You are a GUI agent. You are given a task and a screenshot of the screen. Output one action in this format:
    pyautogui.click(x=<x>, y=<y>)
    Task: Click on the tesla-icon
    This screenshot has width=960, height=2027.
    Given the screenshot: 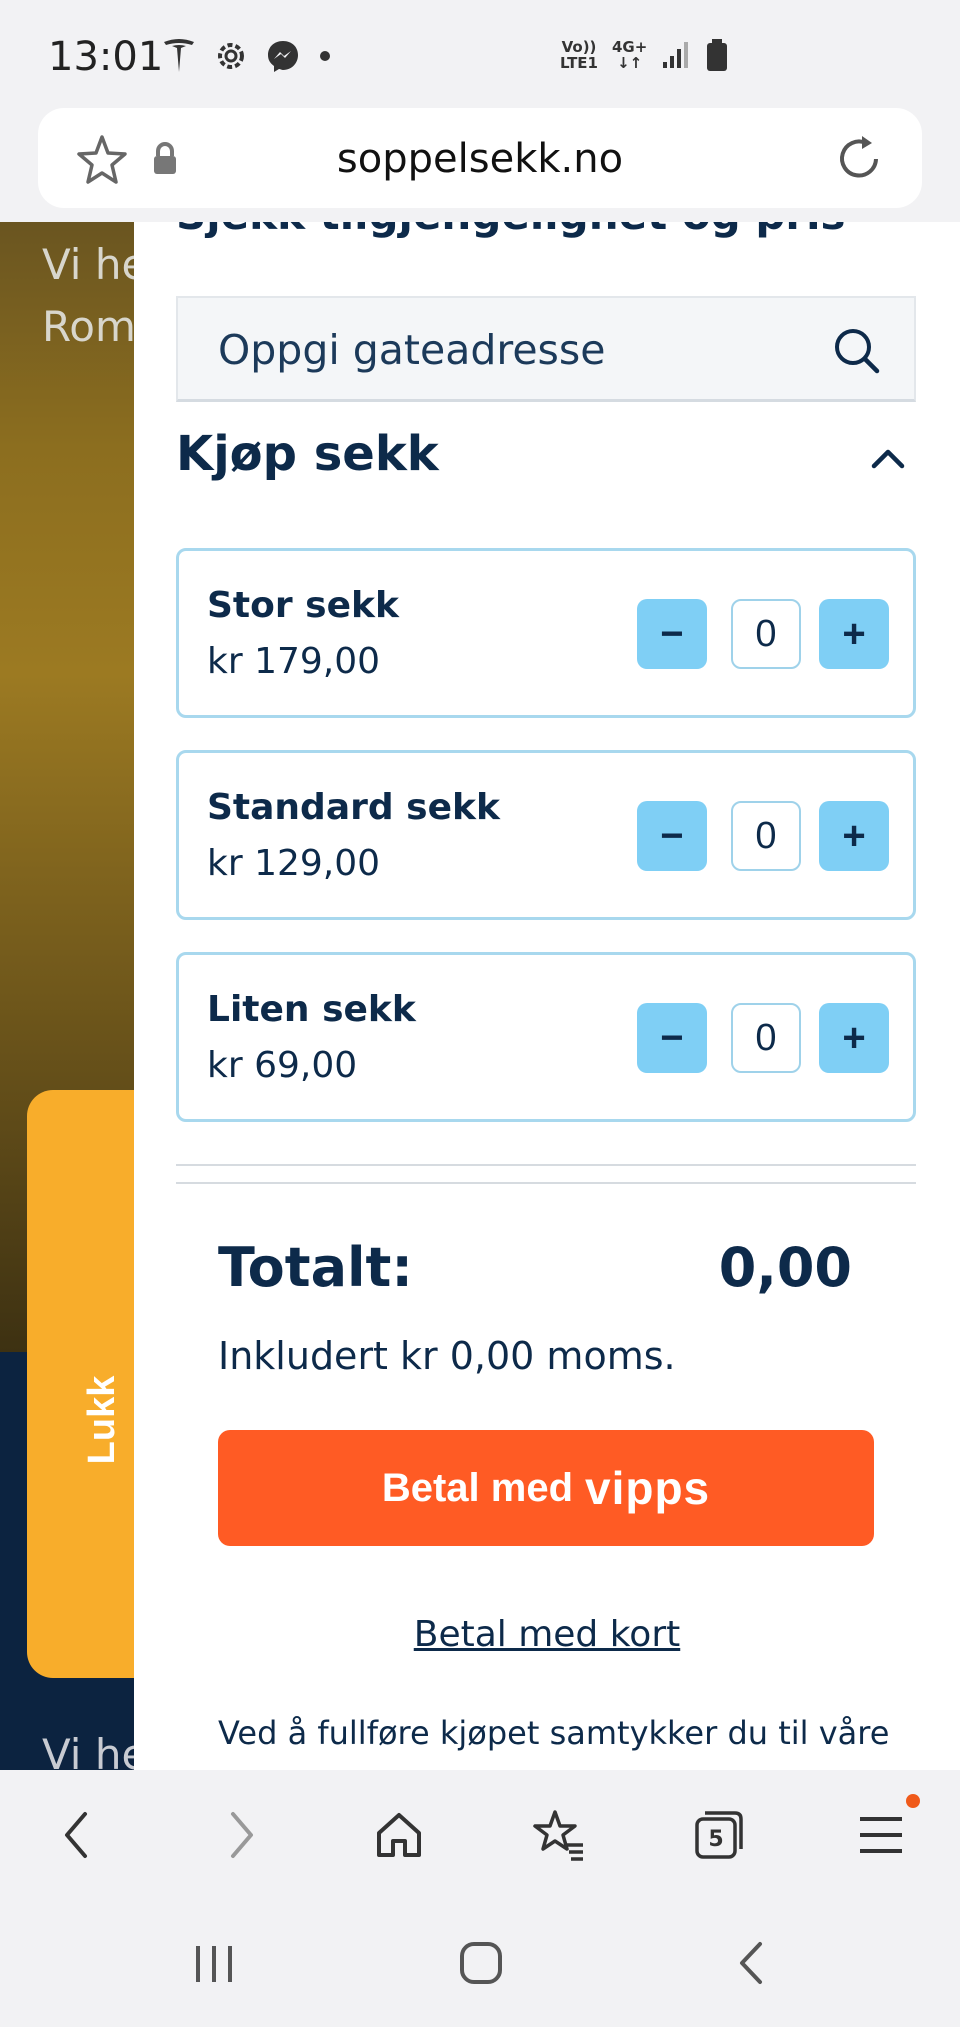 What is the action you would take?
    pyautogui.click(x=179, y=55)
    